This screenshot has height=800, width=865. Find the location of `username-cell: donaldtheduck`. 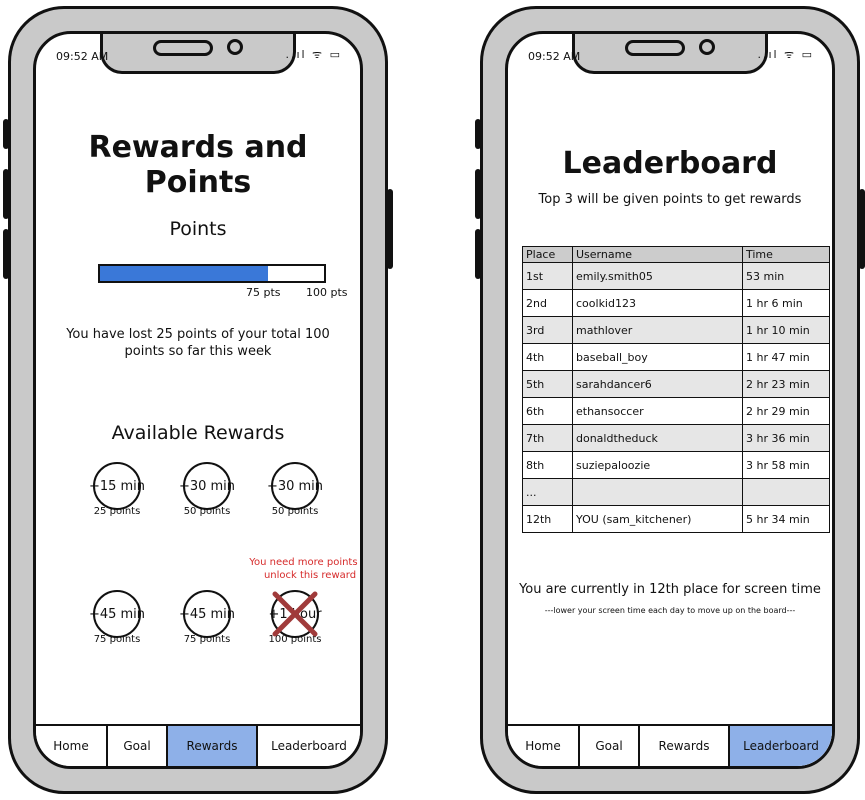

username-cell: donaldtheduck is located at coordinates (657, 438).